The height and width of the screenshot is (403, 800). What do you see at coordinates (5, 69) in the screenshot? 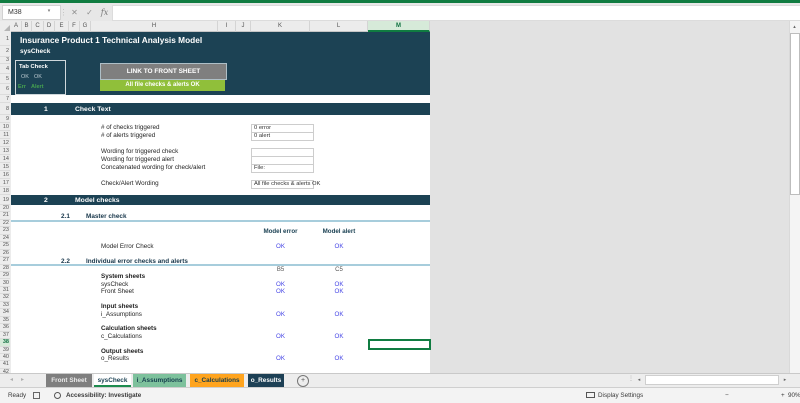
I see `row-header-4: 4` at bounding box center [5, 69].